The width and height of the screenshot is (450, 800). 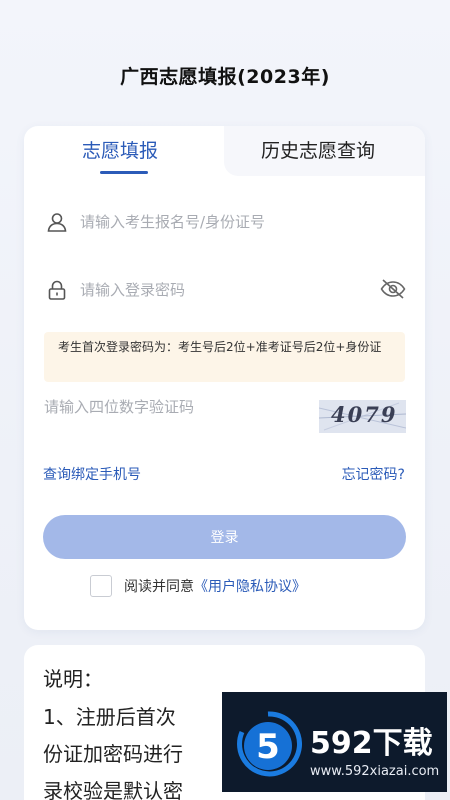 I want to click on agreement-row: 阅读并同意 《用户隐私协议》, so click(x=198, y=586).